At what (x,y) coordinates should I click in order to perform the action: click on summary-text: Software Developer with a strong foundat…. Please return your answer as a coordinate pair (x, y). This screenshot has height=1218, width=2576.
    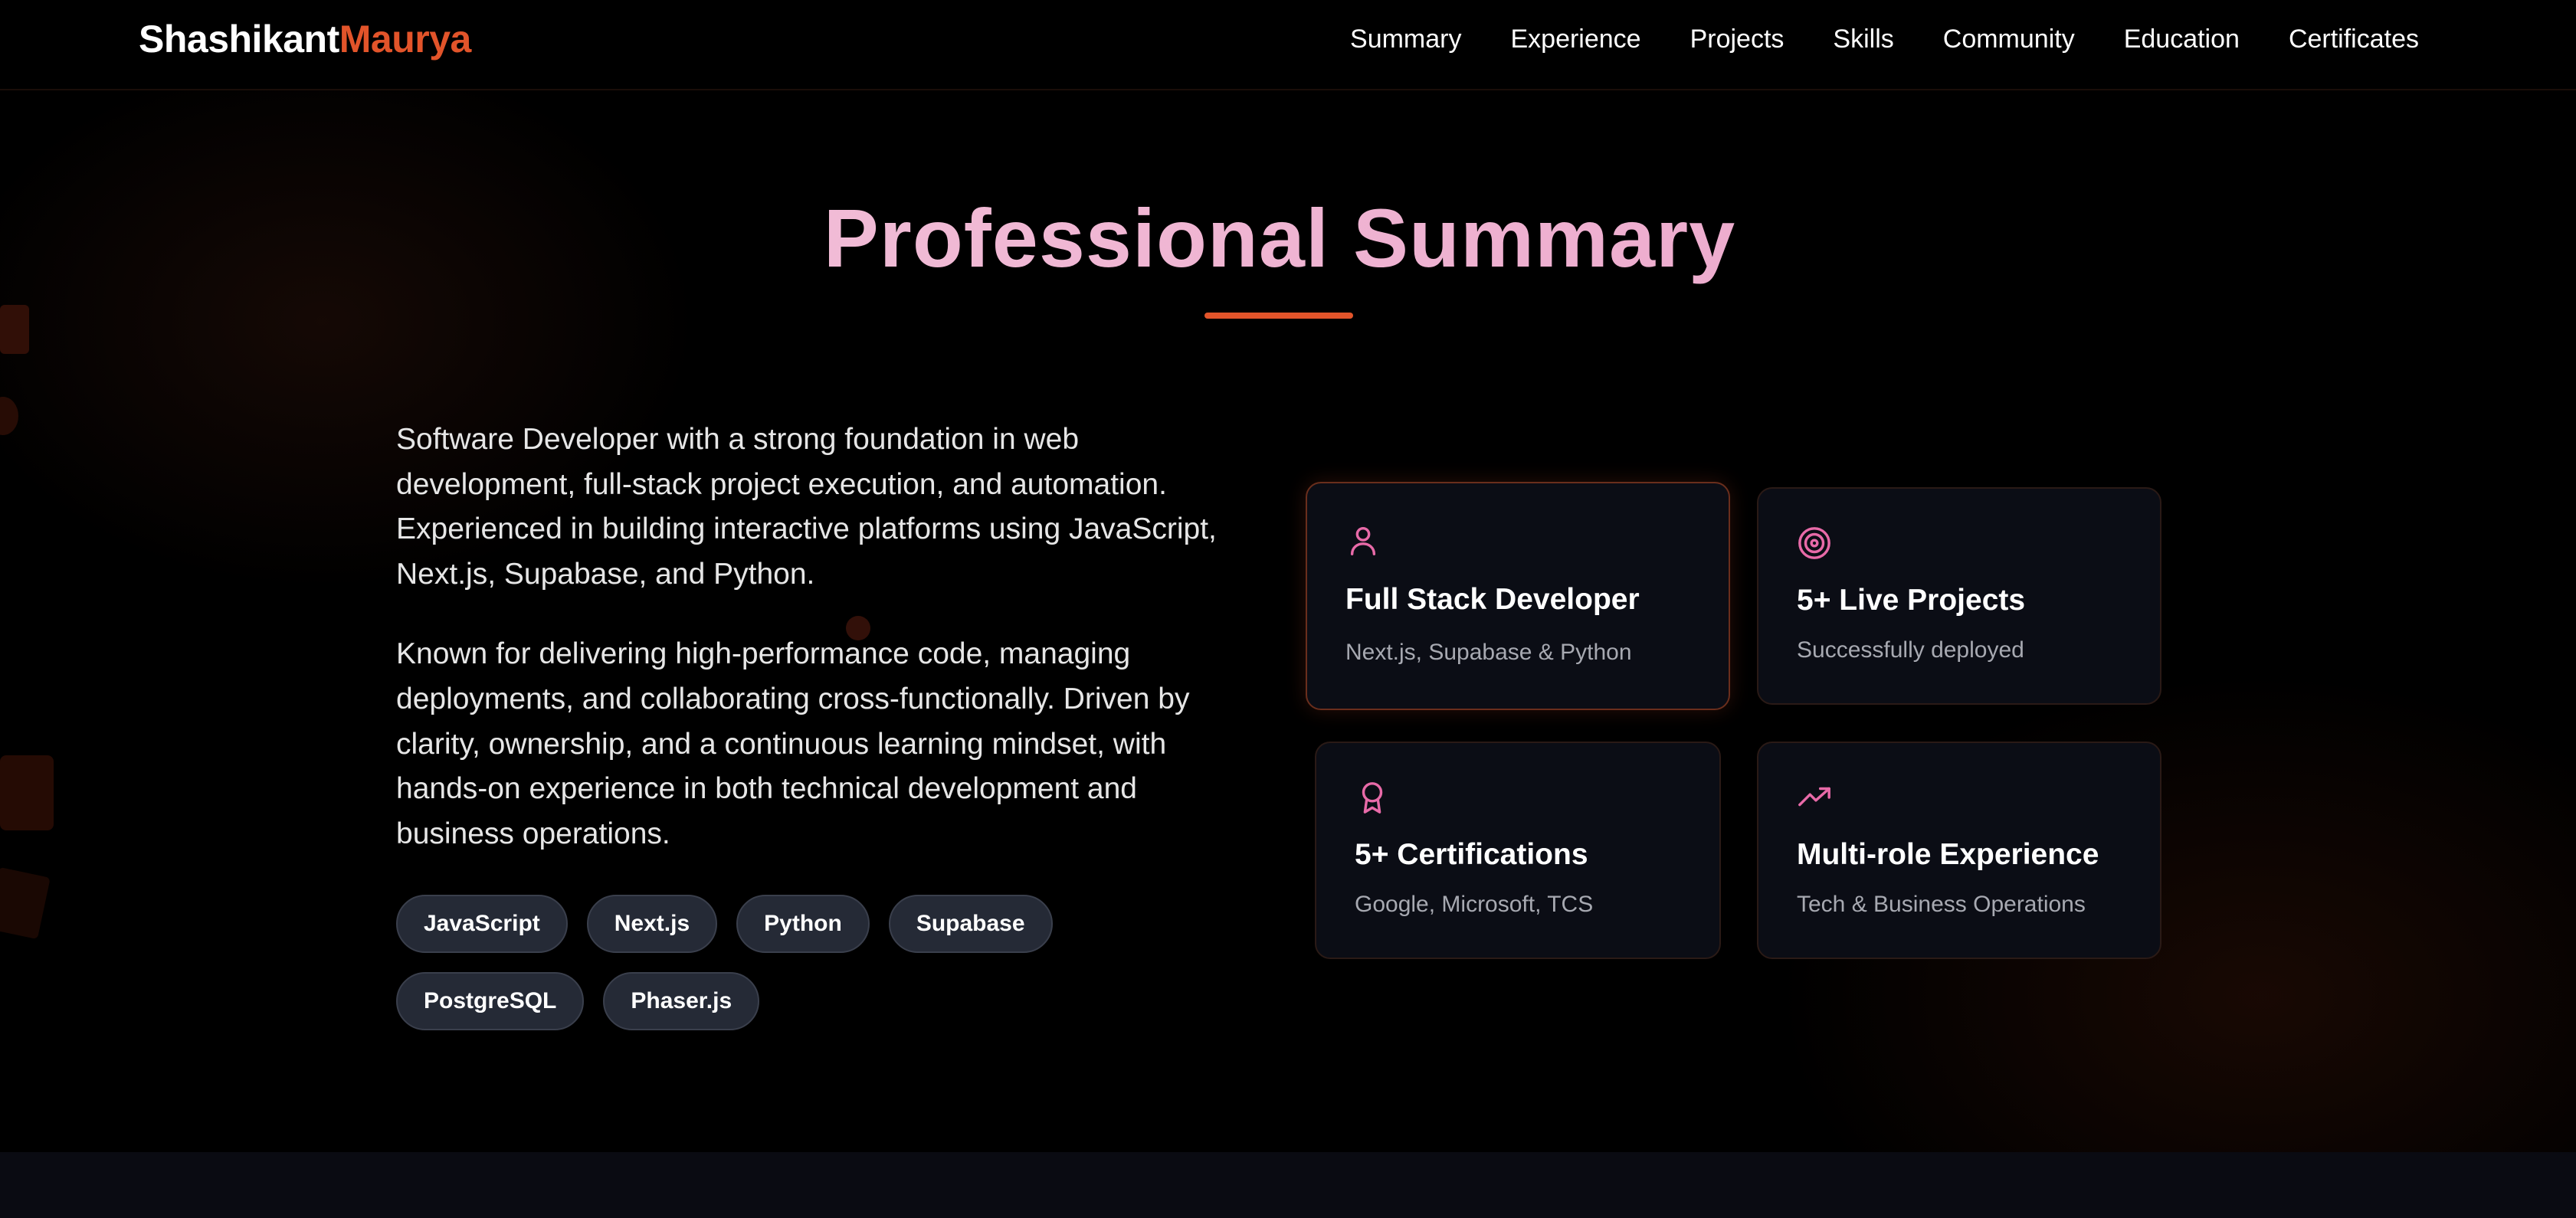
    Looking at the image, I should click on (814, 655).